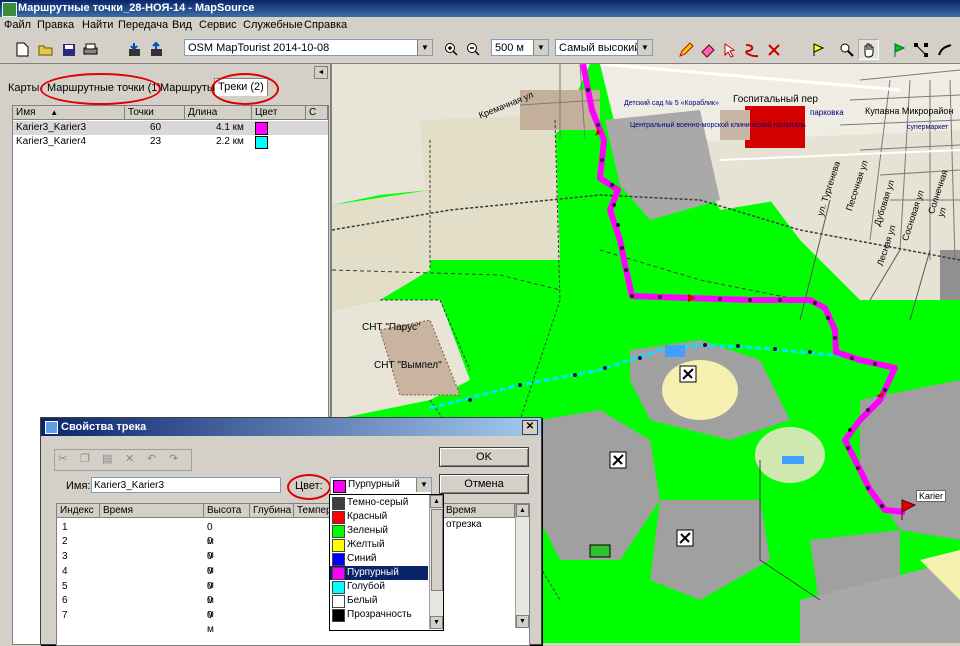 The width and height of the screenshot is (960, 646). What do you see at coordinates (69, 113) in the screenshot?
I see `column-header-name: Имя ▲` at bounding box center [69, 113].